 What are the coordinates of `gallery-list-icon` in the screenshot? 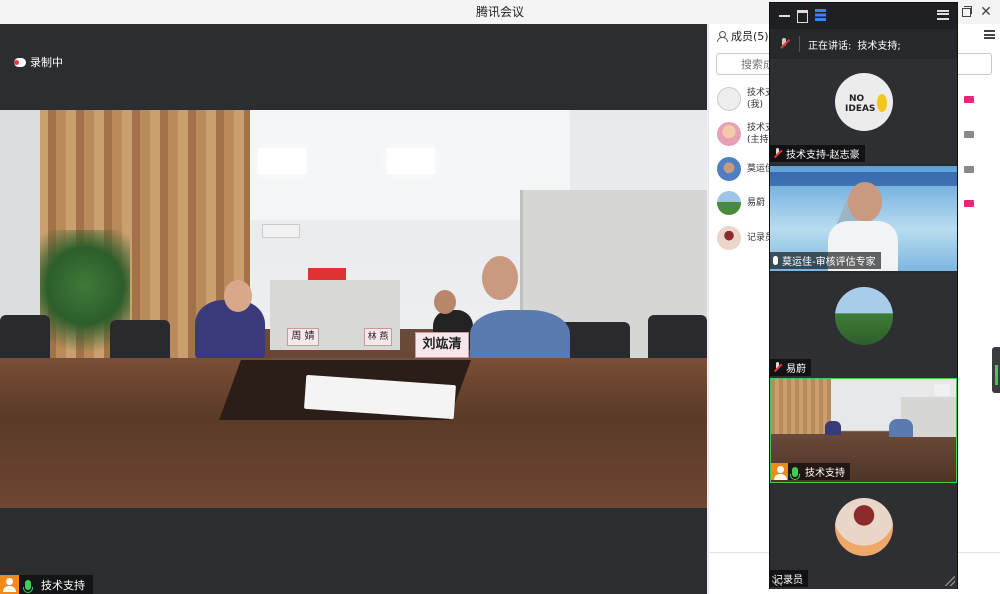 It's located at (820, 15).